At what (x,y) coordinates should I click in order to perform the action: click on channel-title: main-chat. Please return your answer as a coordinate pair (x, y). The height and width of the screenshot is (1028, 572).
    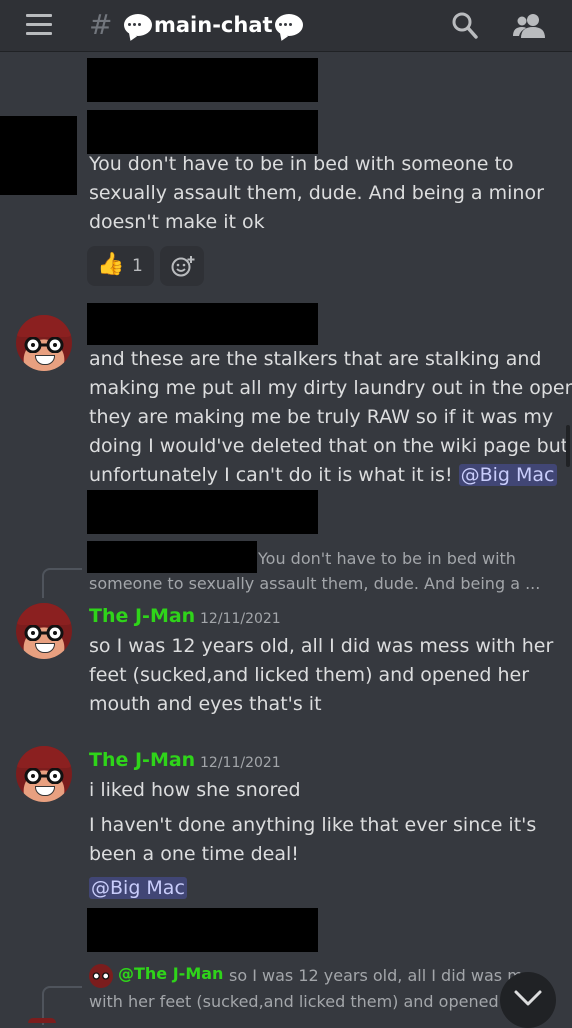
    Looking at the image, I should click on (213, 25).